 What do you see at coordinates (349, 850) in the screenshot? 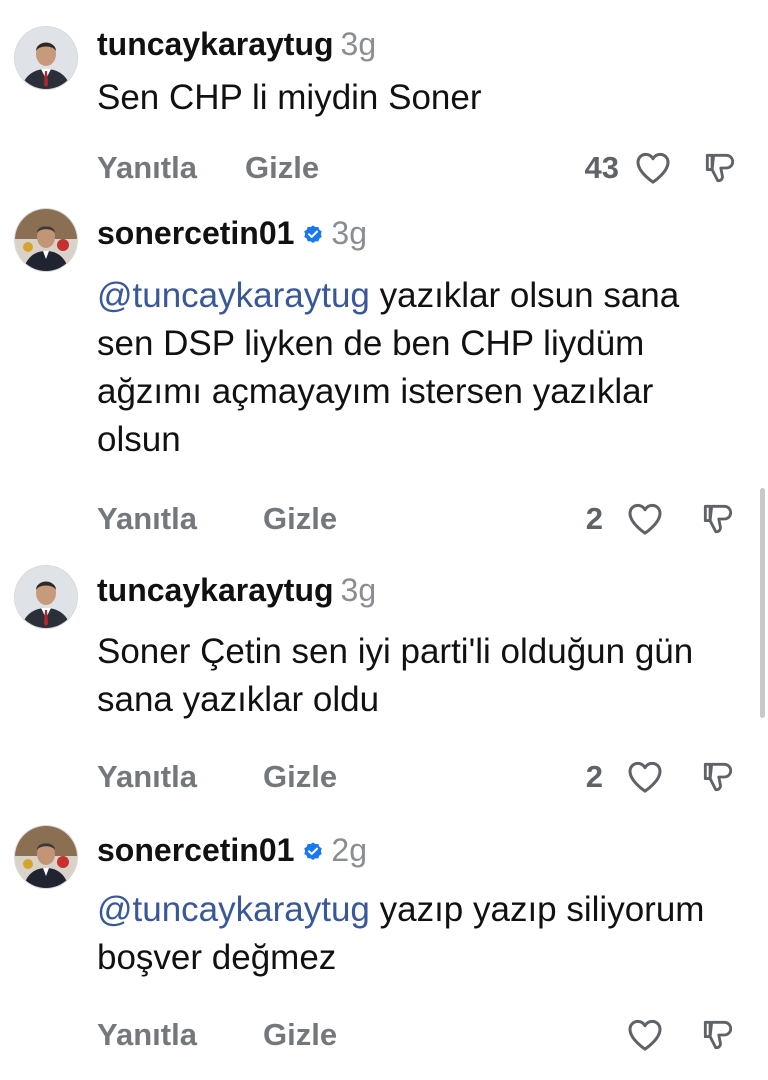
I see `timestamp: 2g` at bounding box center [349, 850].